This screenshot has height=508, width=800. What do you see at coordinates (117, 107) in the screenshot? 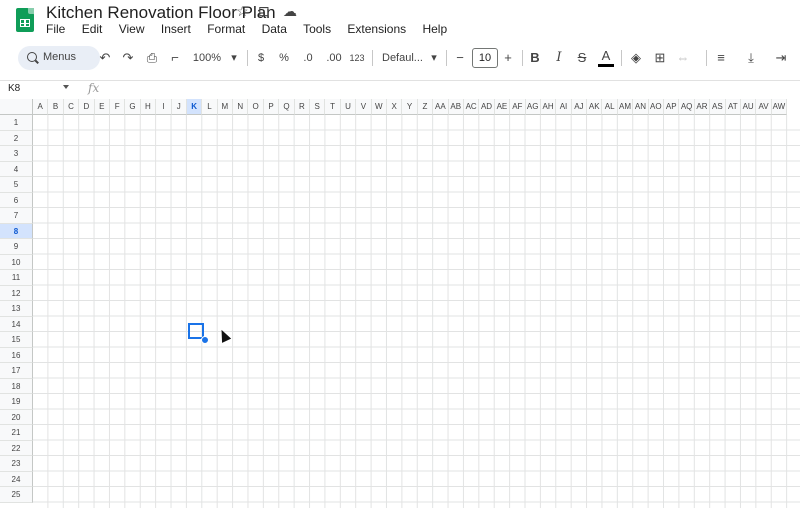
I see `column-header: F` at bounding box center [117, 107].